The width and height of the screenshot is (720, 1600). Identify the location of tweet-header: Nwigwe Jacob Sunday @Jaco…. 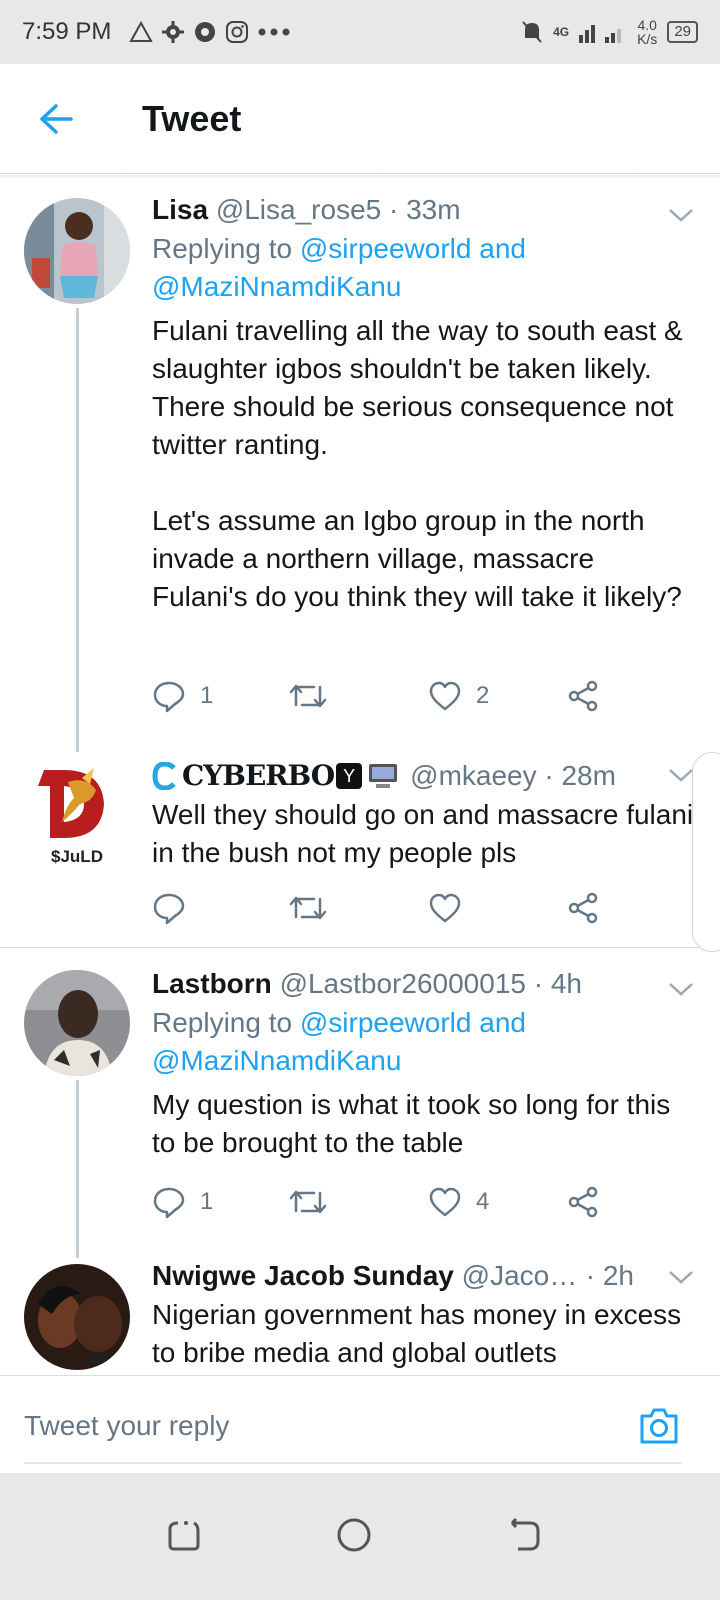
(386, 1276).